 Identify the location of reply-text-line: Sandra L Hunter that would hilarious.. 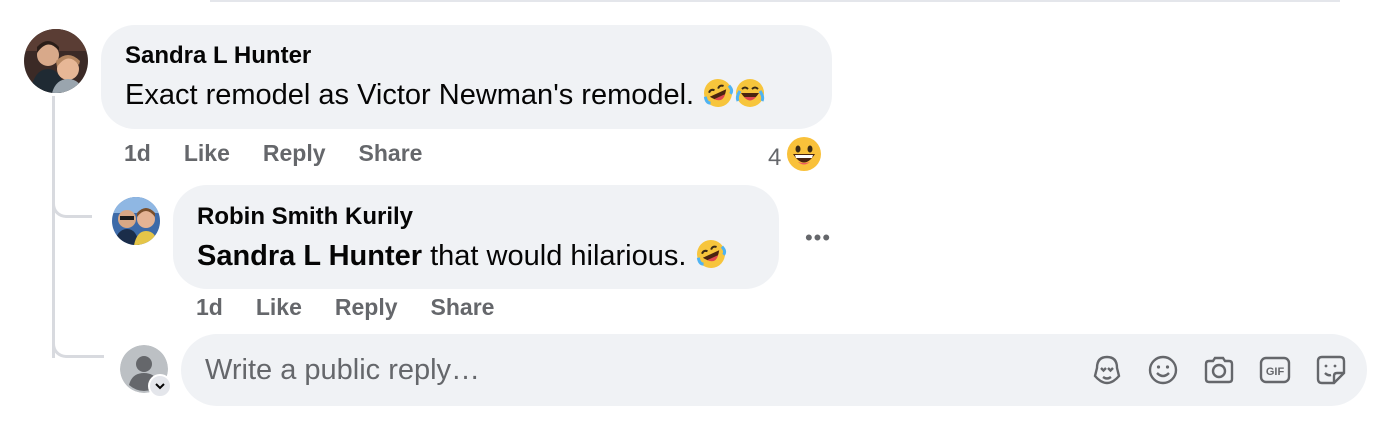
(462, 255).